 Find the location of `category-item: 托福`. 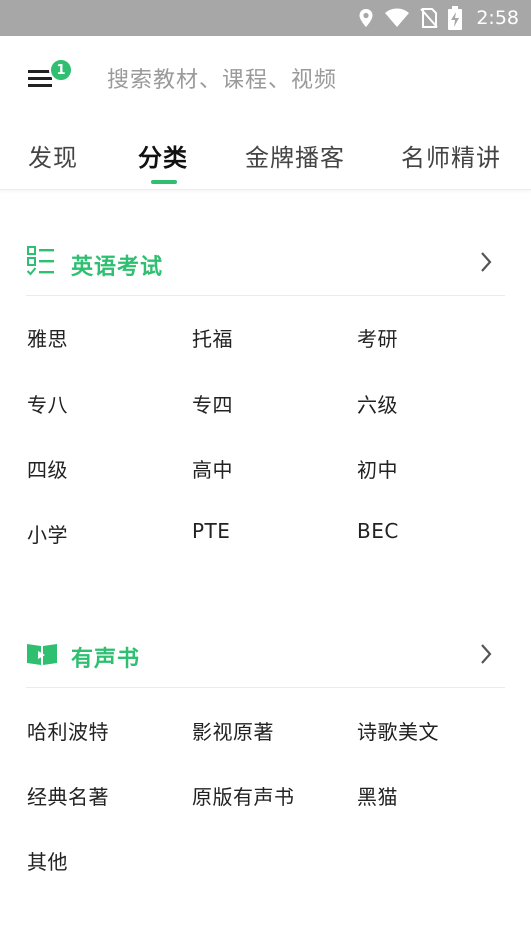

category-item: 托福 is located at coordinates (212, 337).